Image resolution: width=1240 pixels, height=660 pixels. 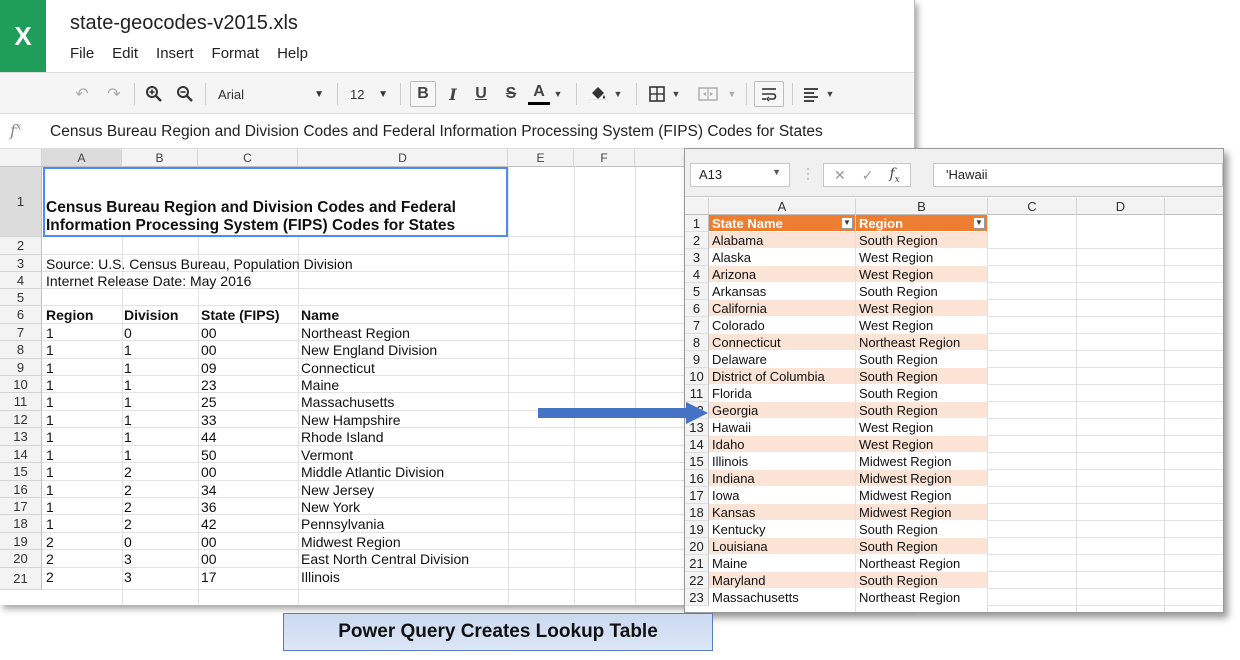 I want to click on column-header-c: C, so click(x=1032, y=206).